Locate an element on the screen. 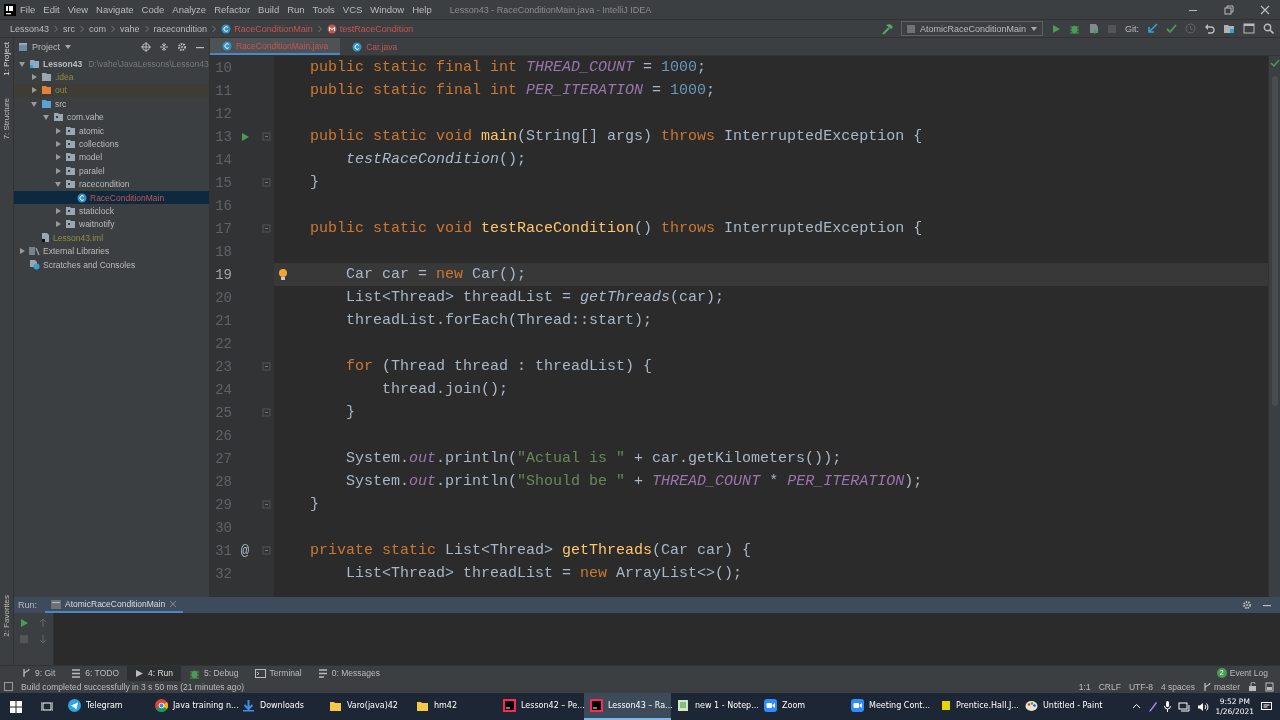 Image resolution: width=1280 pixels, height=720 pixels. lock-icon is located at coordinates (1252, 686).